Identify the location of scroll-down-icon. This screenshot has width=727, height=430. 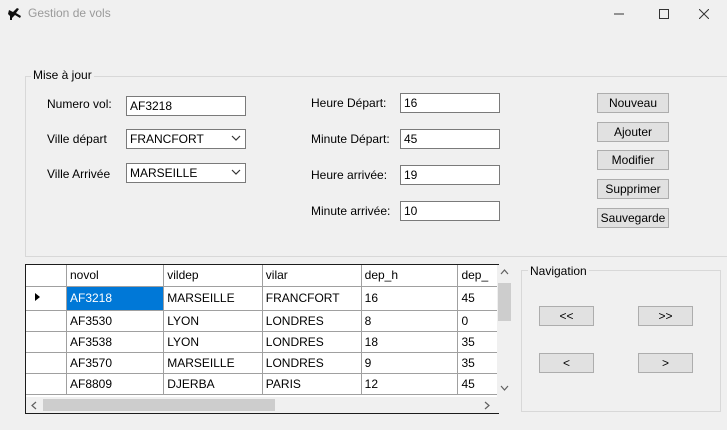
(504, 388).